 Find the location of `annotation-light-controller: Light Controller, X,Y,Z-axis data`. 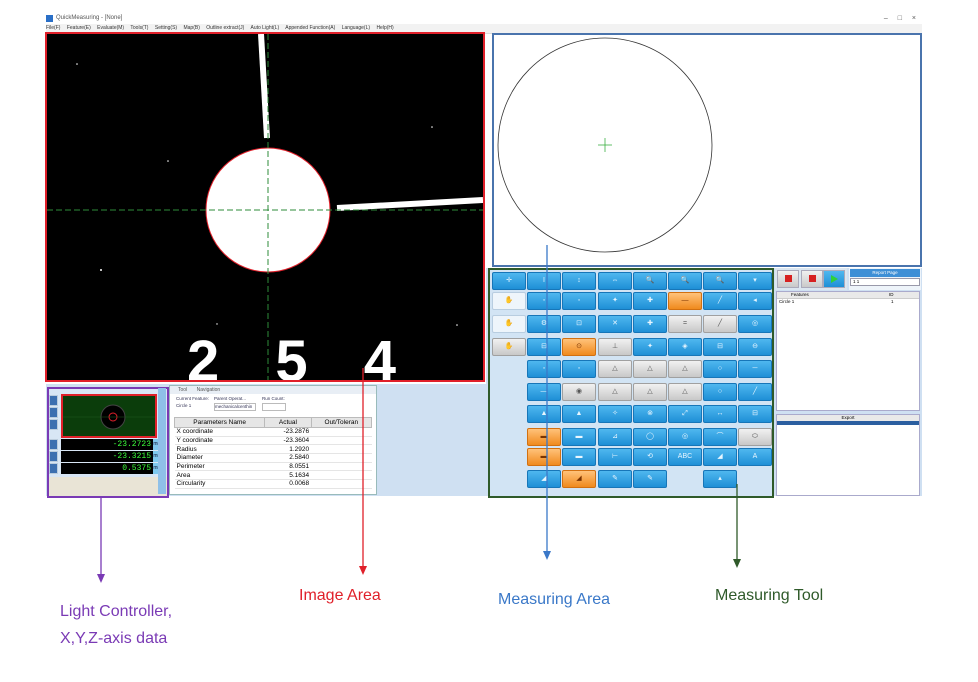

annotation-light-controller: Light Controller, X,Y,Z-axis data is located at coordinates (116, 625).